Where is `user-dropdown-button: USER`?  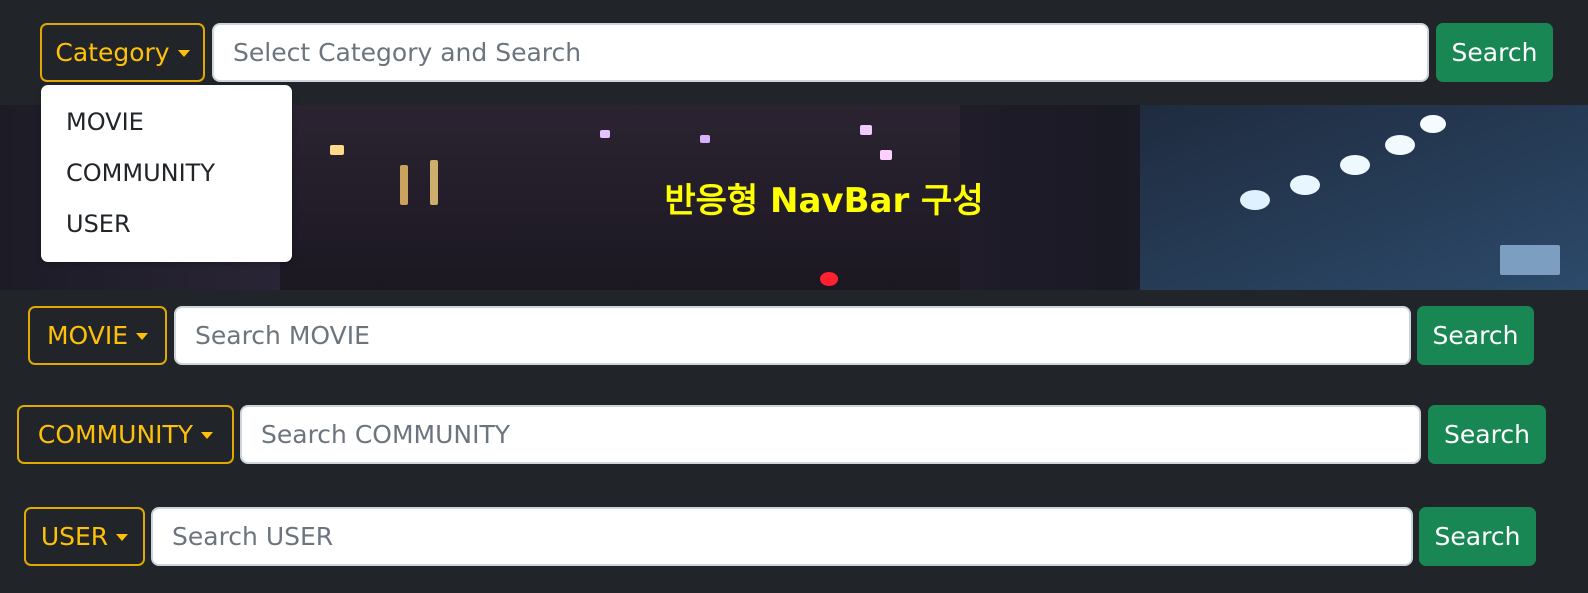 user-dropdown-button: USER is located at coordinates (84, 536).